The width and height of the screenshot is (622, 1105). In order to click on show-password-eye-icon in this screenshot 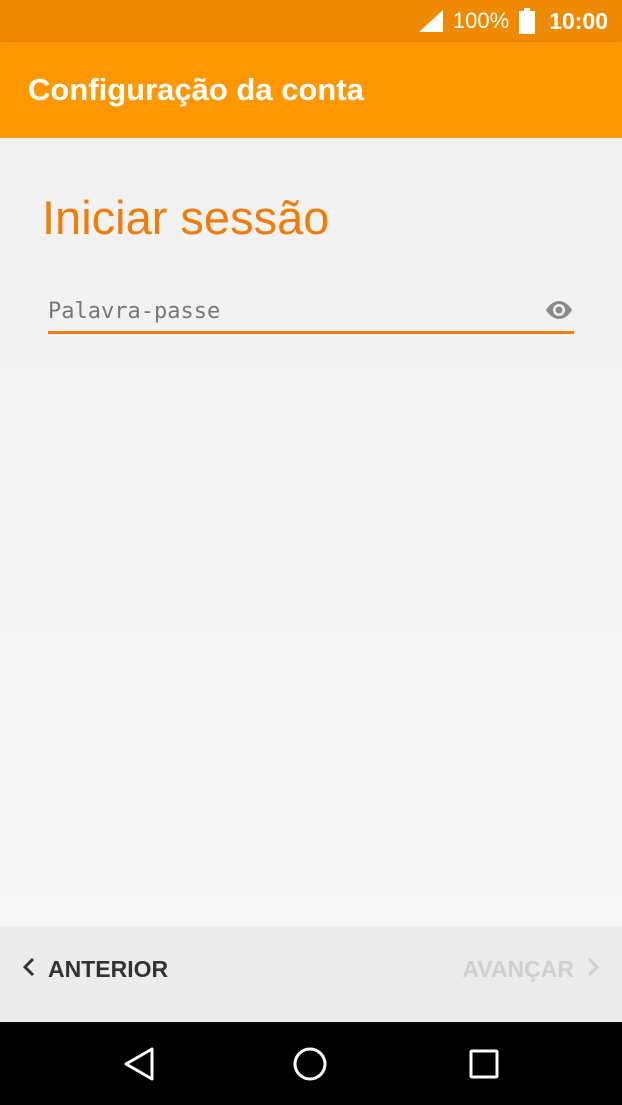, I will do `click(559, 312)`.